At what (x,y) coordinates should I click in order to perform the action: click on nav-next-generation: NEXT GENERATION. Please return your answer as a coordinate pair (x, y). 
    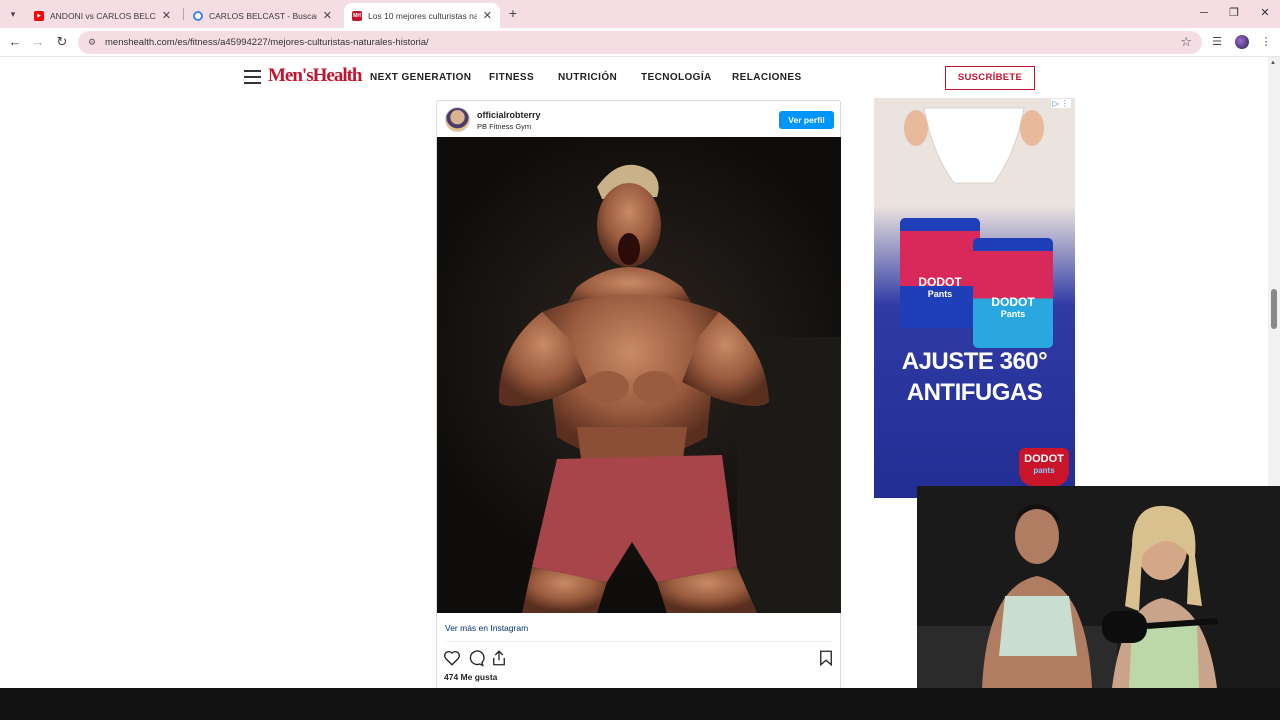
    Looking at the image, I should click on (420, 77).